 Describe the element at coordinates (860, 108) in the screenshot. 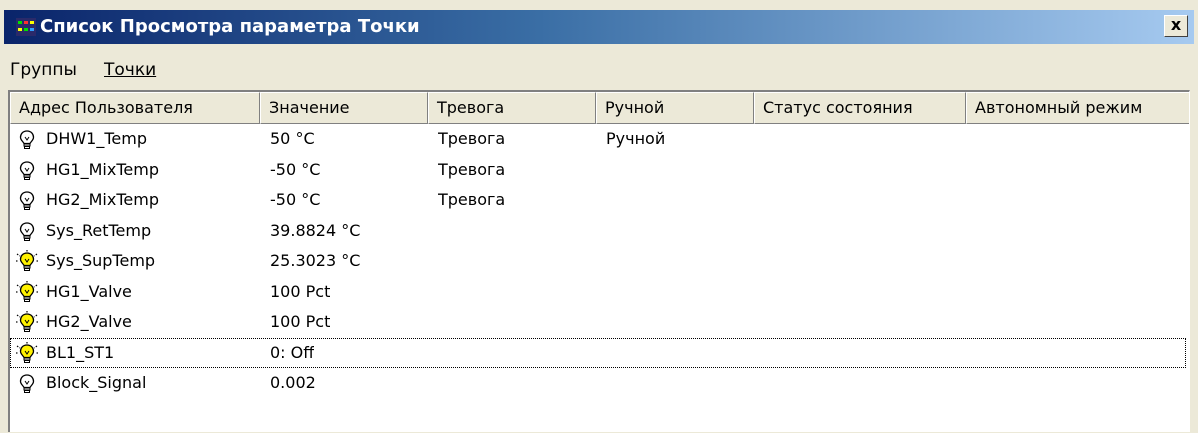

I see `column-header-status: Статус состояния` at that location.